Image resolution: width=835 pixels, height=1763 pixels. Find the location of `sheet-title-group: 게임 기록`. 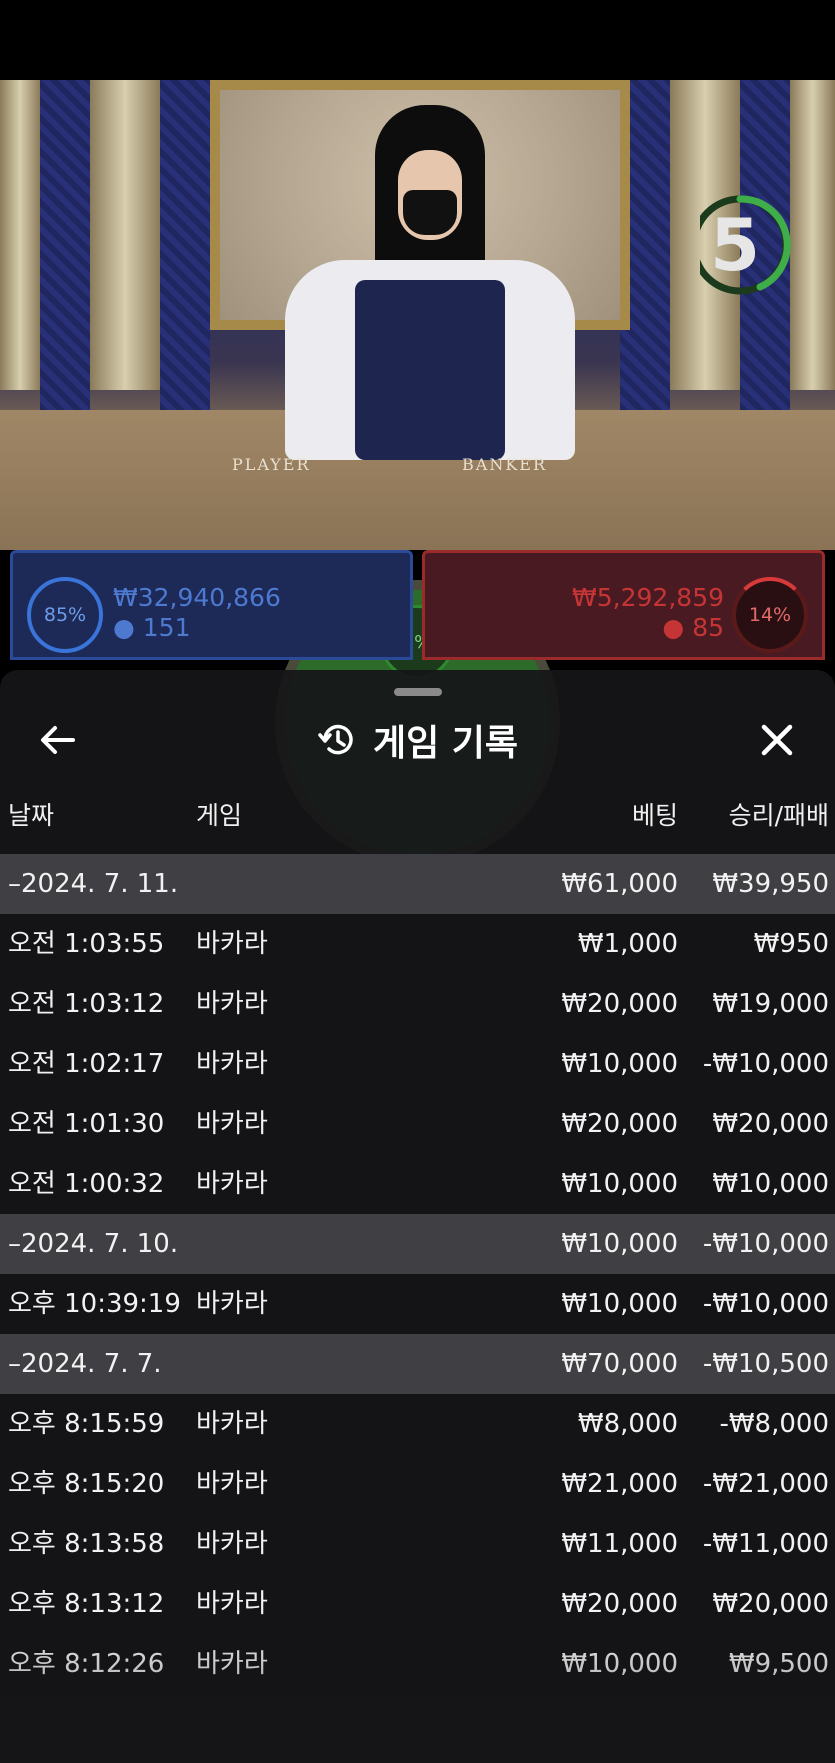

sheet-title-group: 게임 기록 is located at coordinates (417, 740).